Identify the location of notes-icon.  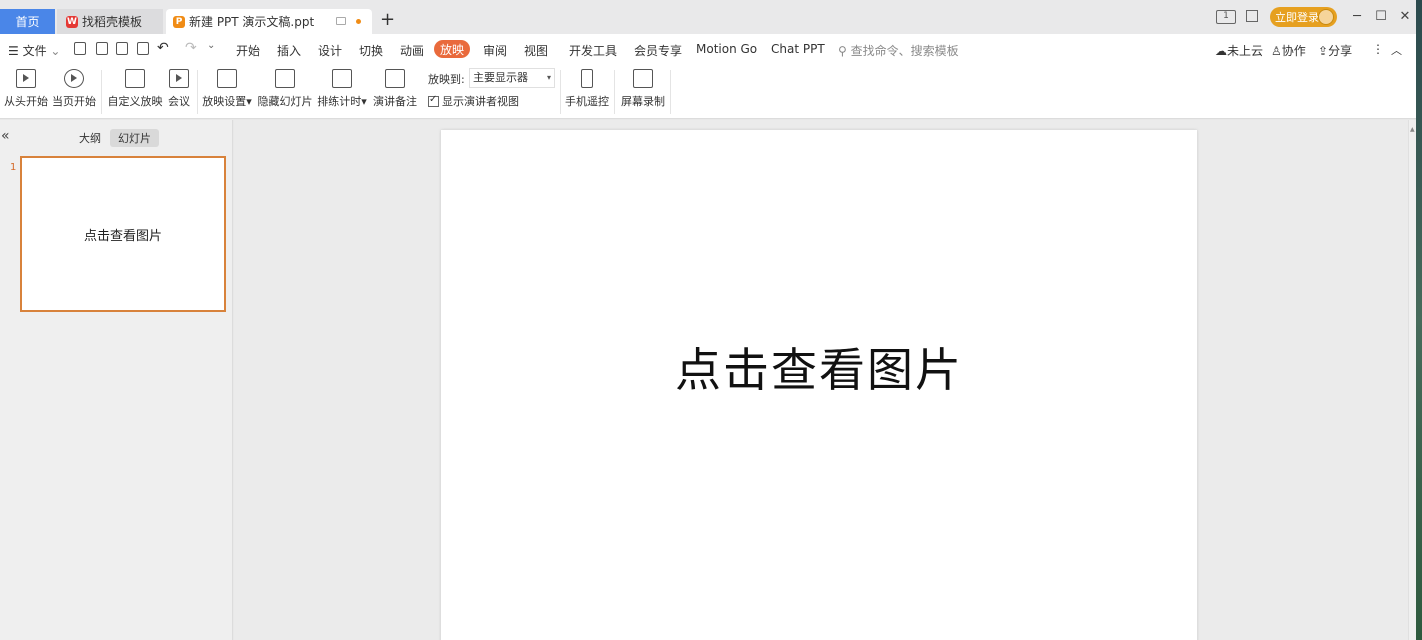
(395, 78).